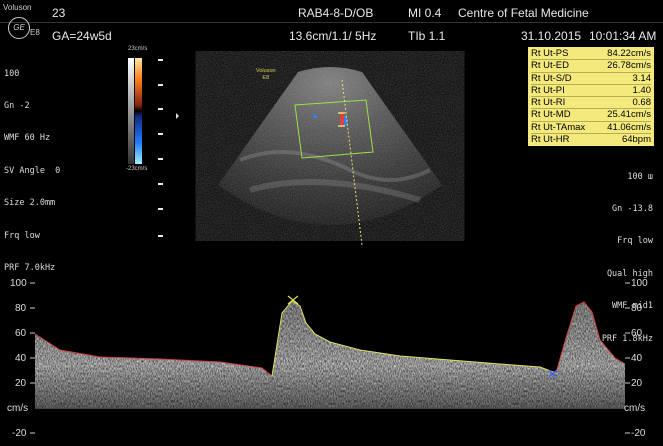 The image size is (663, 446). Describe the element at coordinates (331, 22) in the screenshot. I see `header-divider` at that location.